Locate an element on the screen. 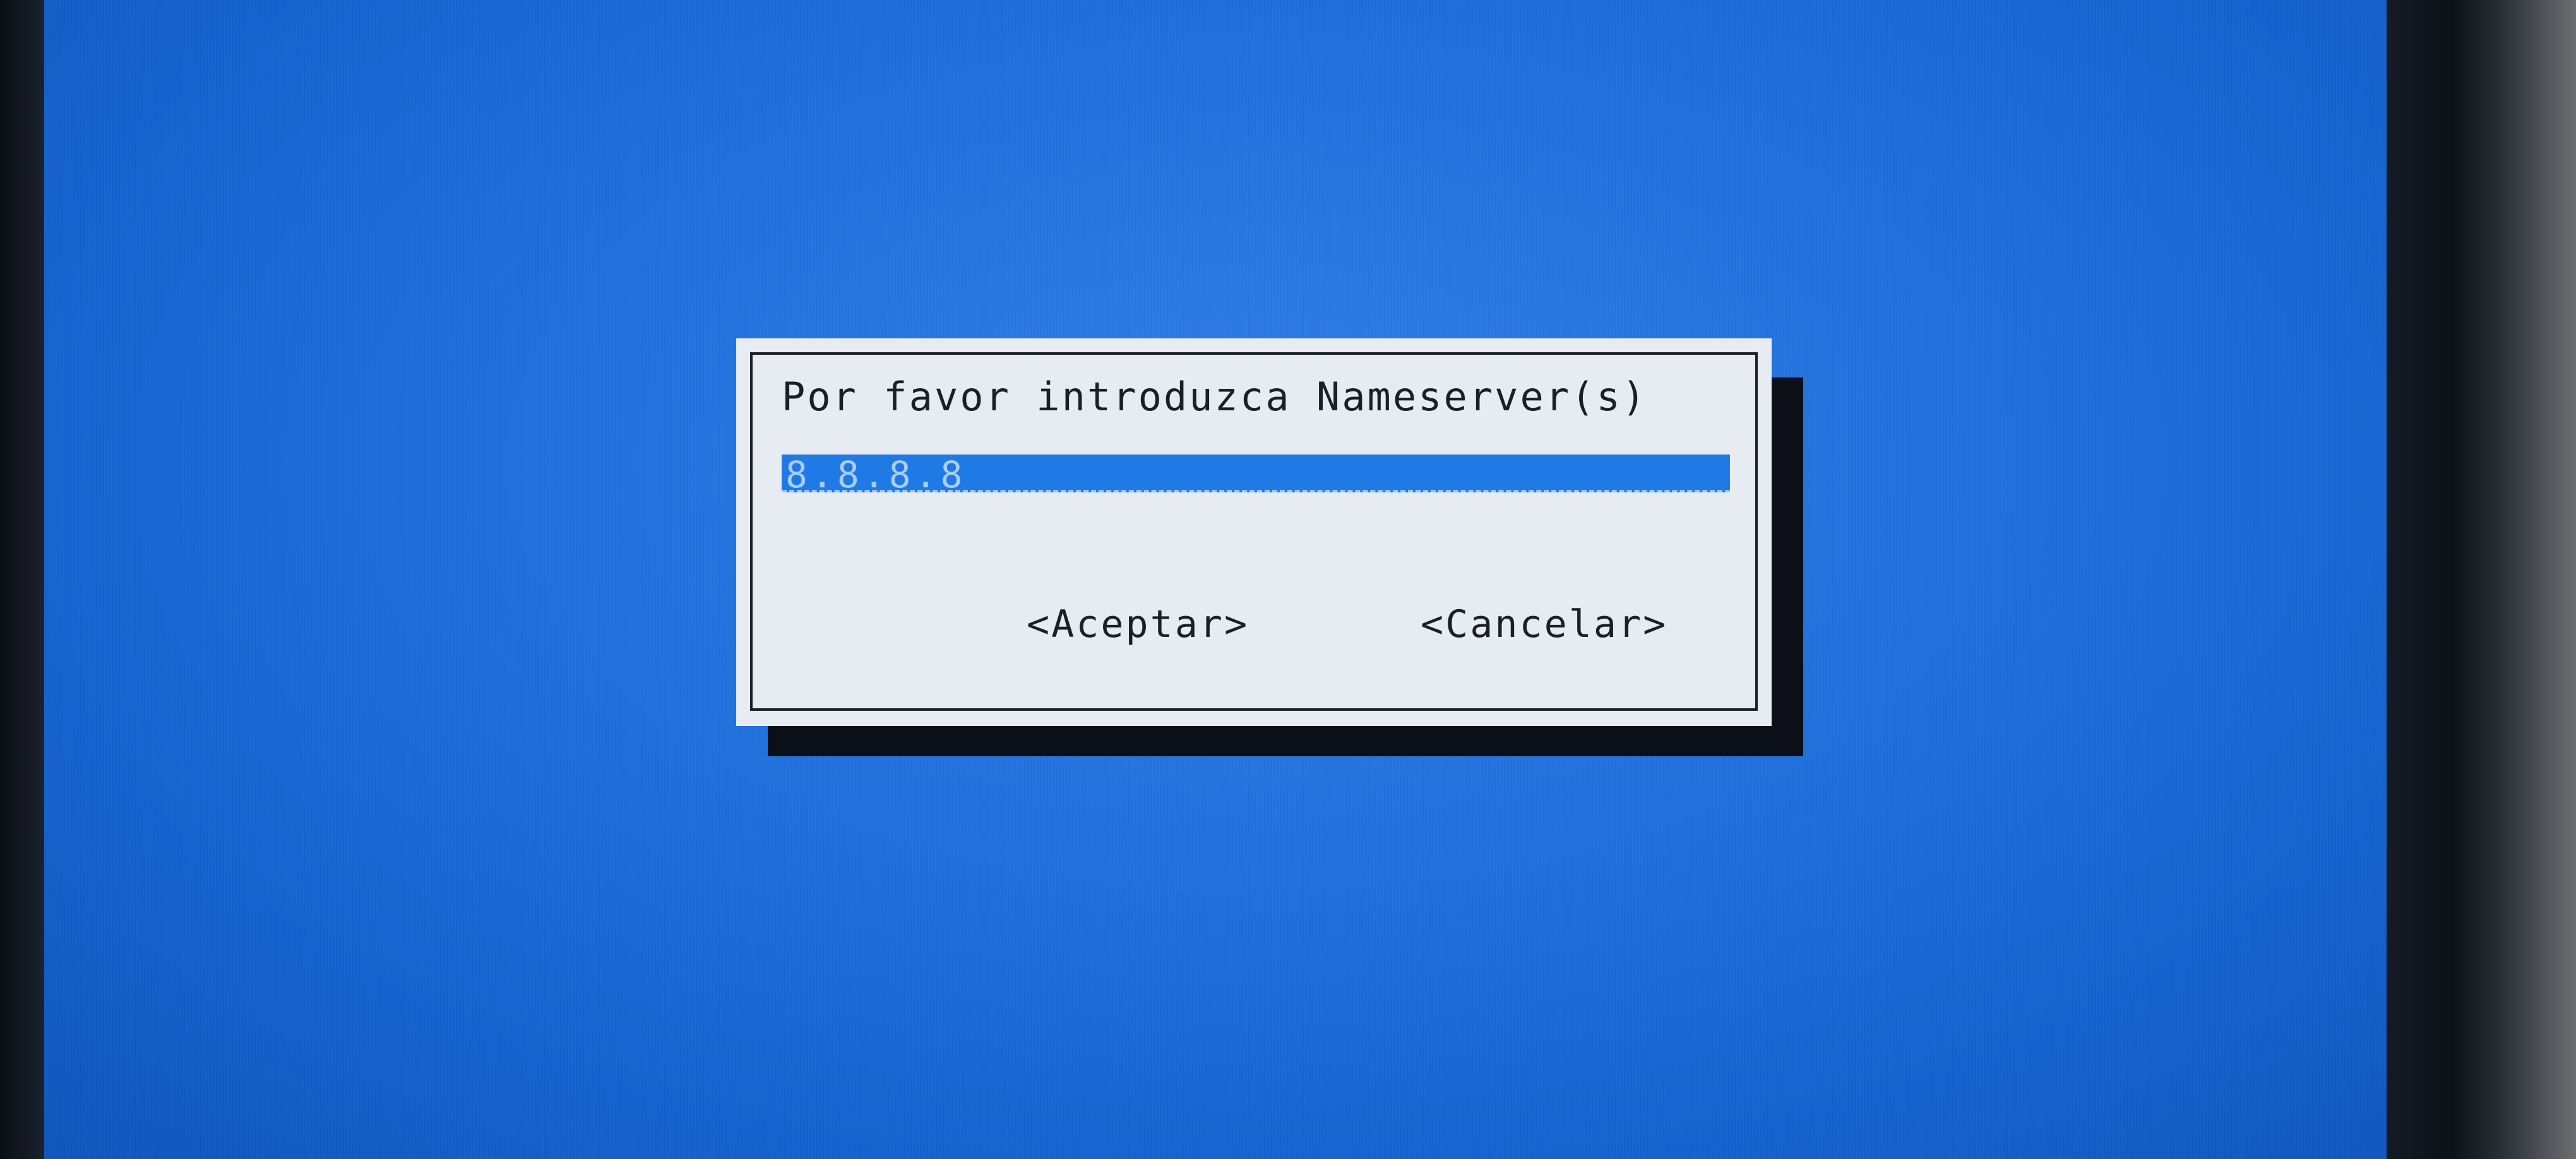 Image resolution: width=2576 pixels, height=1159 pixels. dialog-prompt: Por favor introduzca Nameserver(s) is located at coordinates (1215, 397).